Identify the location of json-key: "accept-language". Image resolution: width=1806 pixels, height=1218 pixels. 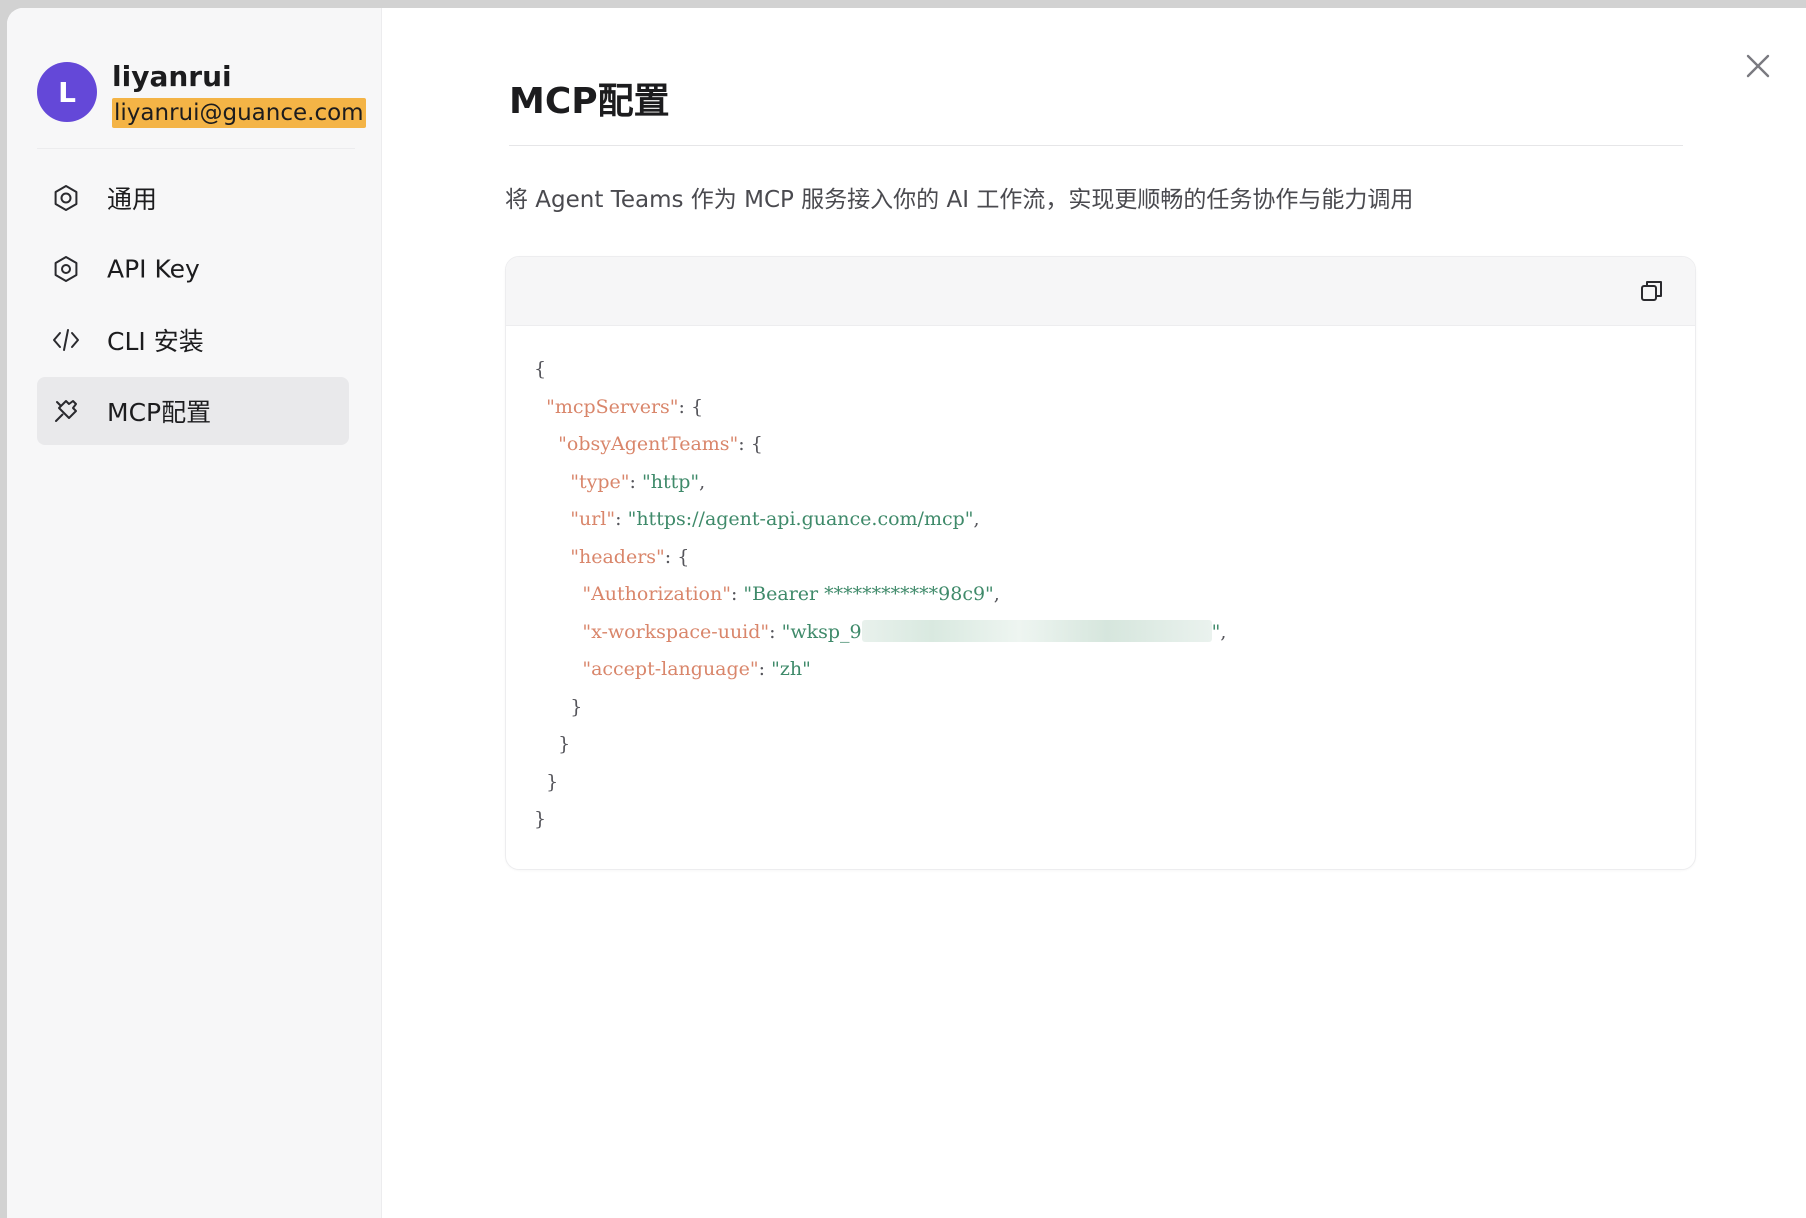
(670, 669).